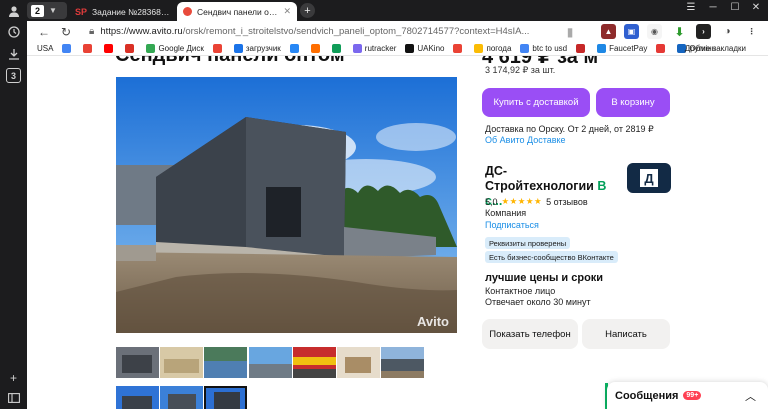 This screenshot has width=768, height=409. What do you see at coordinates (237, 11) in the screenshot?
I see `tab-avito: Сендвич панели оптом ✕` at bounding box center [237, 11].